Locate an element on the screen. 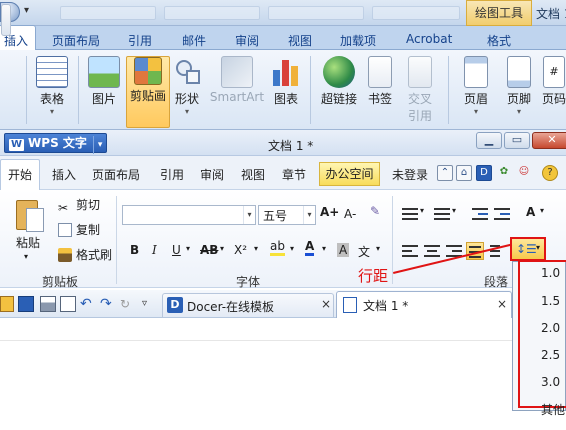  cross-reference-button: 交叉 引用 is located at coordinates (420, 92).